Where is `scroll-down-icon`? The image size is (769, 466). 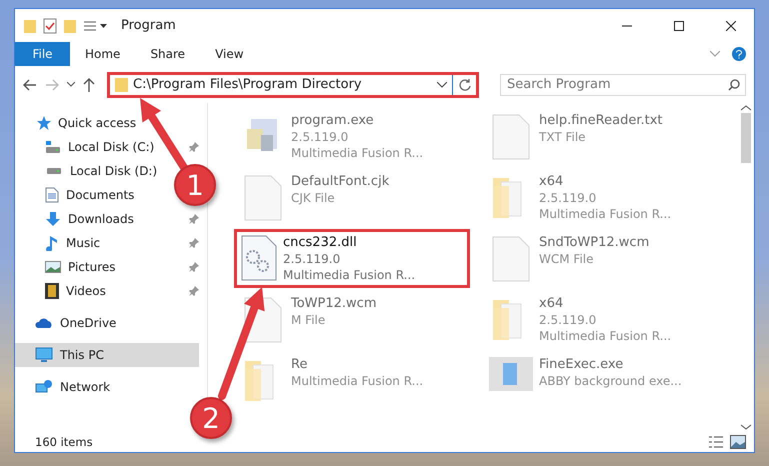 scroll-down-icon is located at coordinates (746, 427).